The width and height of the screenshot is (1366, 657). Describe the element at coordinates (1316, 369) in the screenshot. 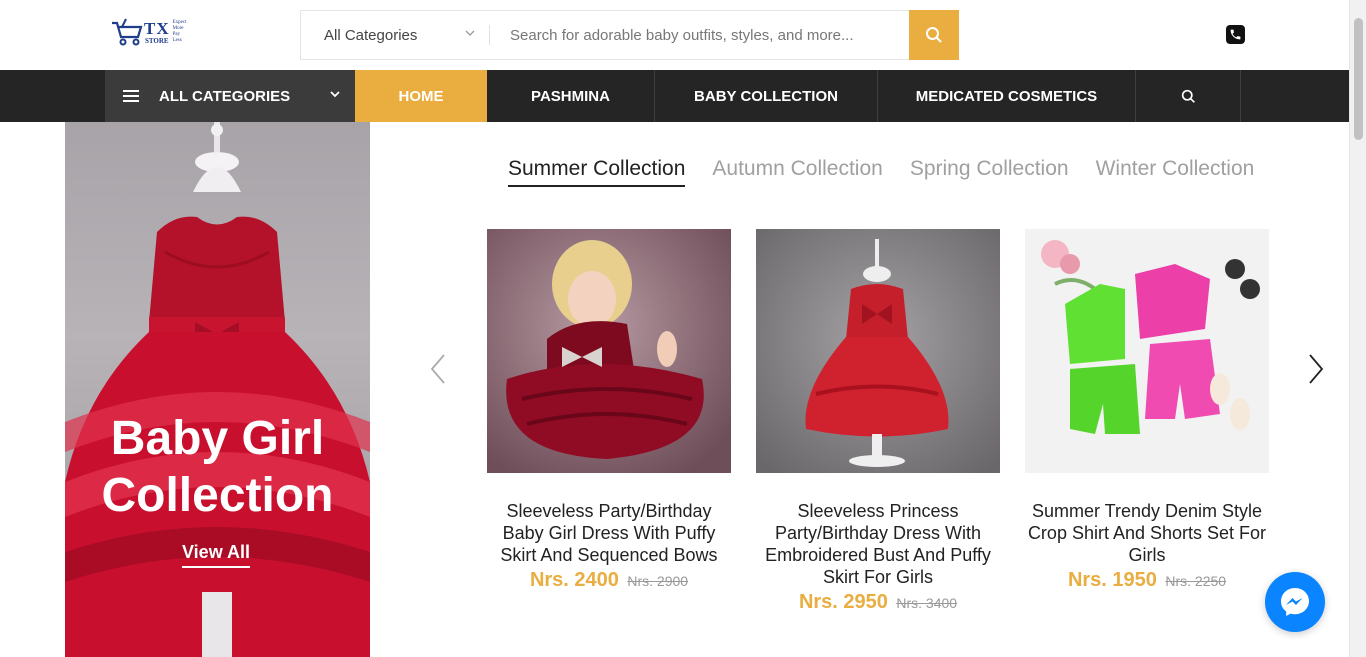

I see `chevron-right-icon` at that location.